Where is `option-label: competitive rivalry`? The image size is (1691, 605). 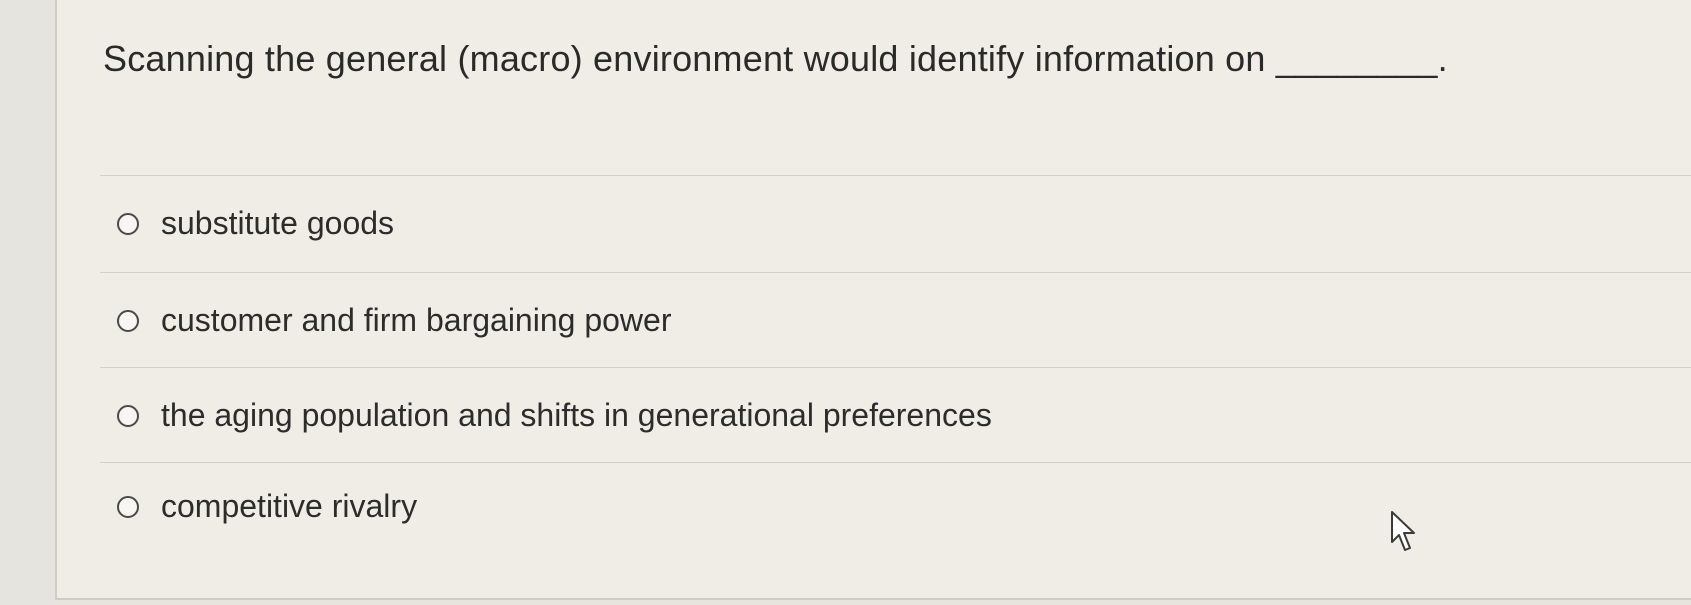
option-label: competitive rivalry is located at coordinates (289, 506).